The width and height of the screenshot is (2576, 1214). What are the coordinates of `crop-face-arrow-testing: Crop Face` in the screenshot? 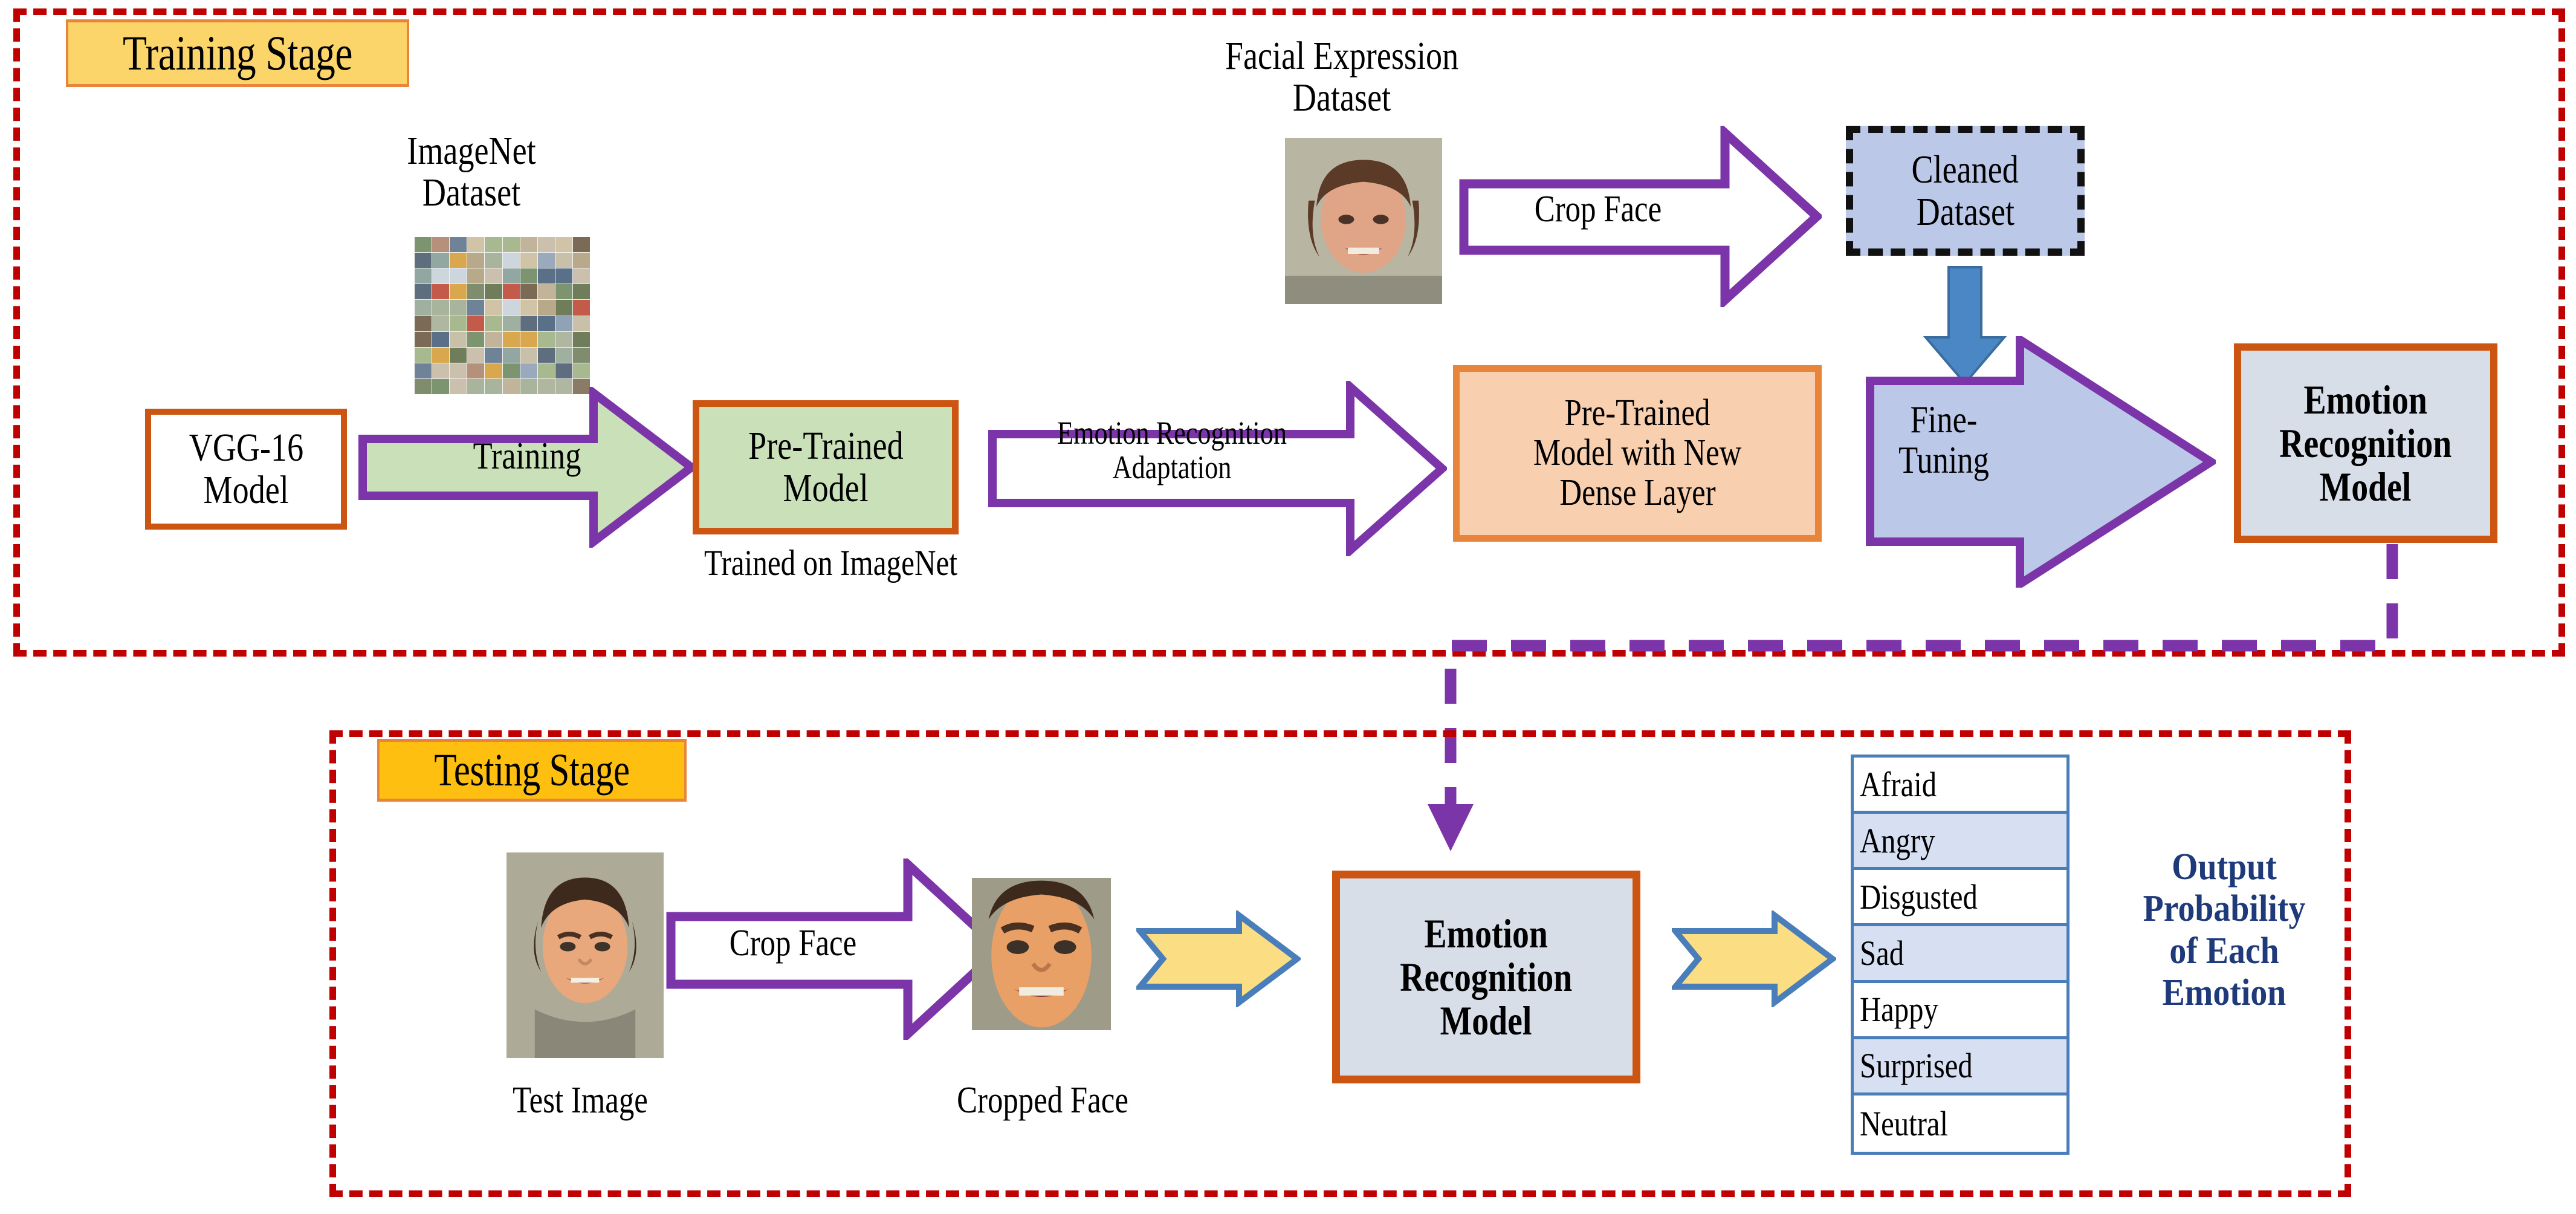 It's located at (835, 949).